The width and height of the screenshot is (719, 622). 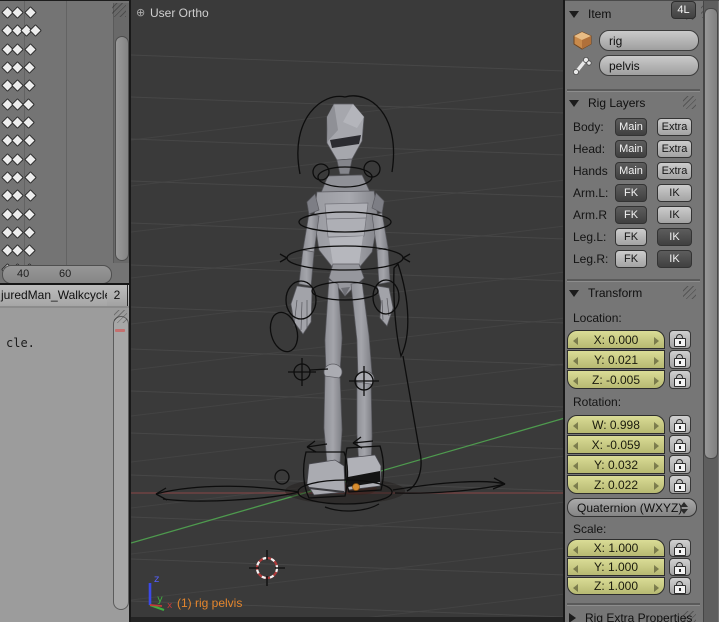 I want to click on panel-header-item: Item, so click(x=590, y=14).